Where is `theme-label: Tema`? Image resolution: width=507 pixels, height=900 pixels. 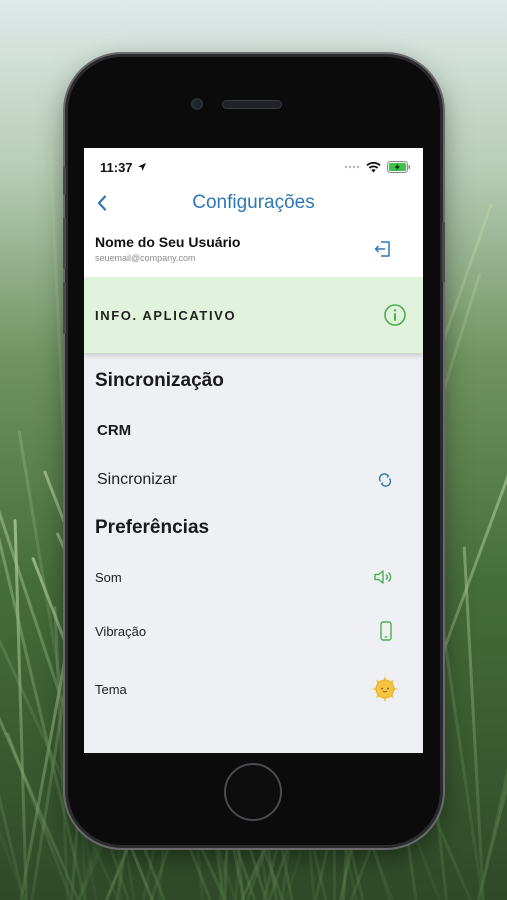 theme-label: Tema is located at coordinates (111, 689).